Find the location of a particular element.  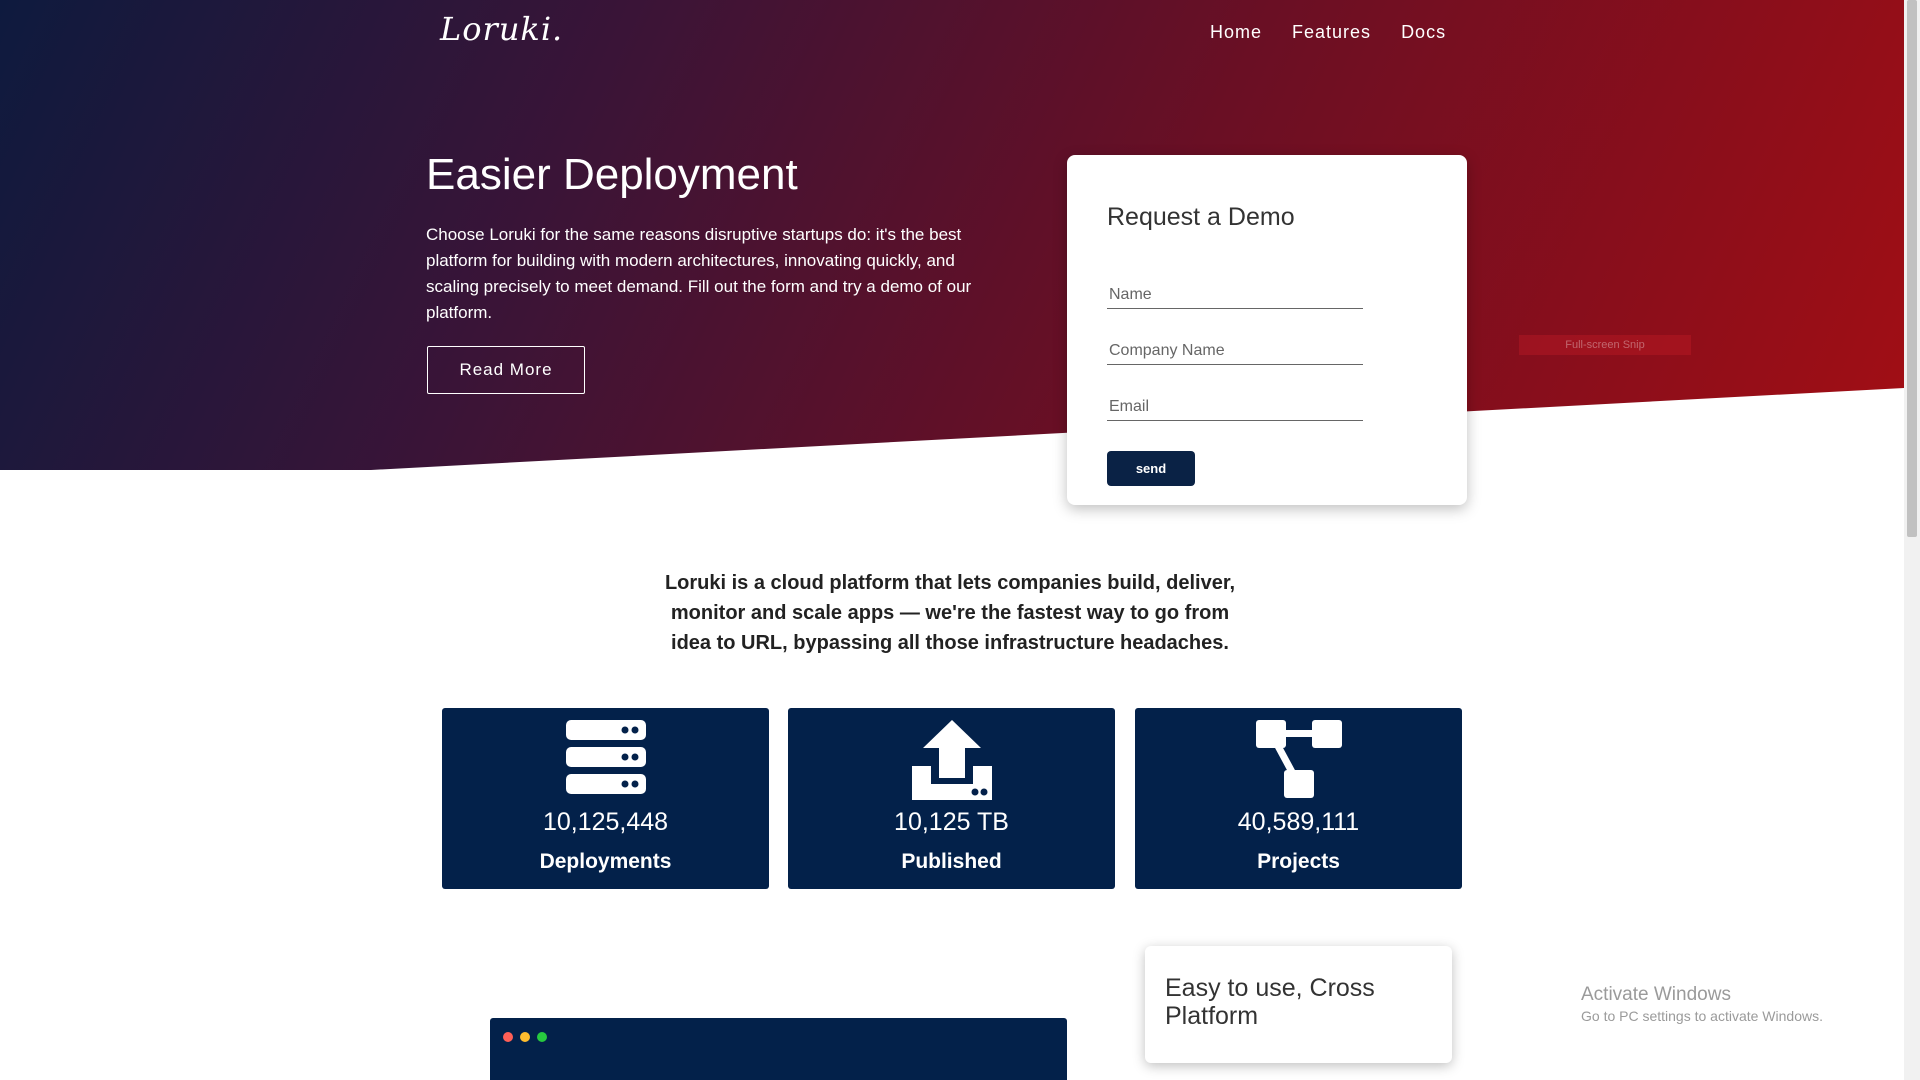

stat-label: Projects is located at coordinates (1298, 861).